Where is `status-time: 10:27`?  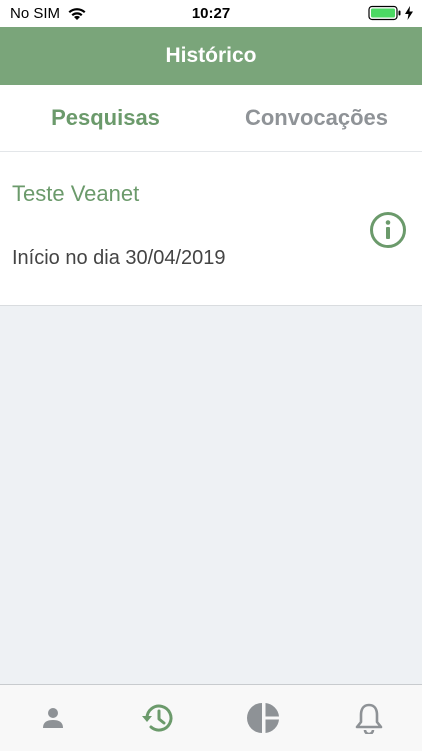
status-time: 10:27 is located at coordinates (211, 13).